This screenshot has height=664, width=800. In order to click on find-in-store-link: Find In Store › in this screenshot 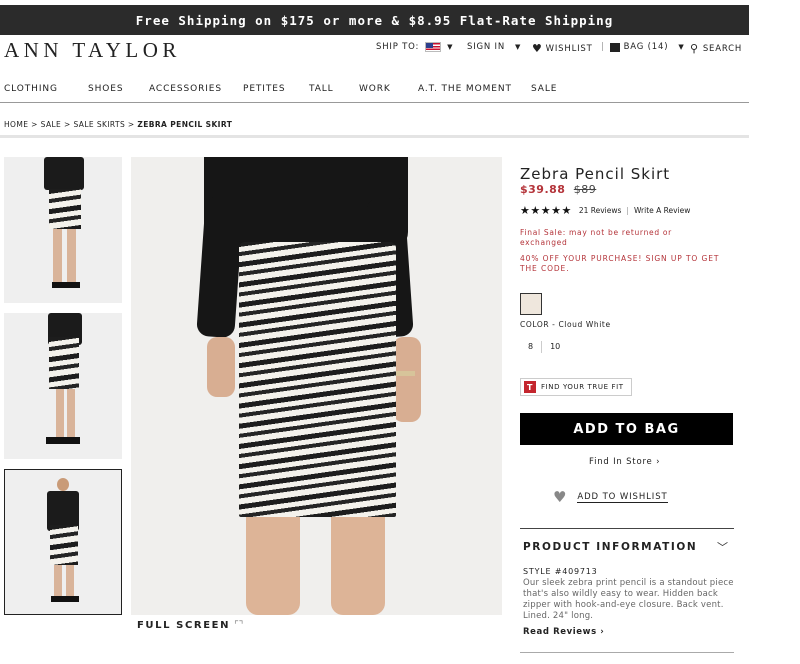, I will do `click(624, 462)`.